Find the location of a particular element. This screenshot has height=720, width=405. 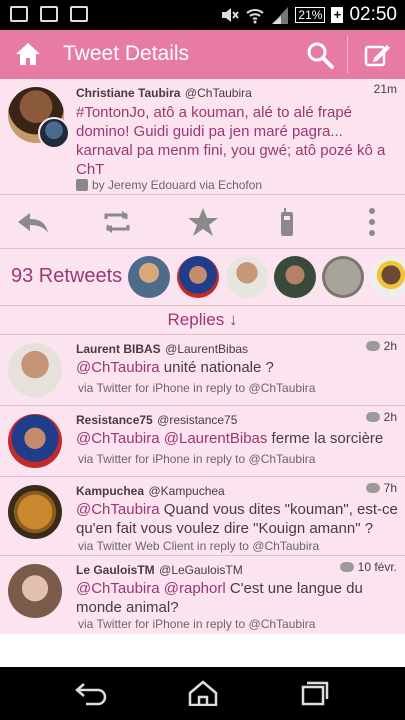

page-title: Tweet Details is located at coordinates (126, 53).